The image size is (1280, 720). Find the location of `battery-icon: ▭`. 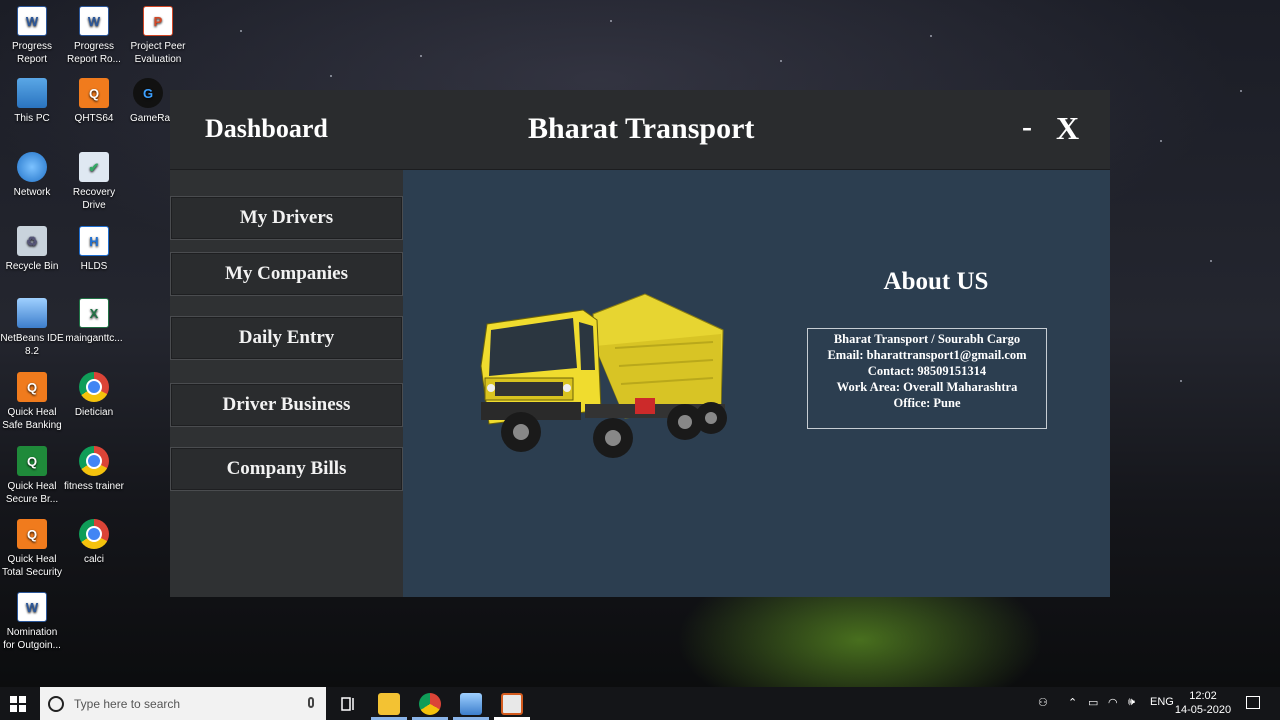

battery-icon: ▭ is located at coordinates (1093, 702).